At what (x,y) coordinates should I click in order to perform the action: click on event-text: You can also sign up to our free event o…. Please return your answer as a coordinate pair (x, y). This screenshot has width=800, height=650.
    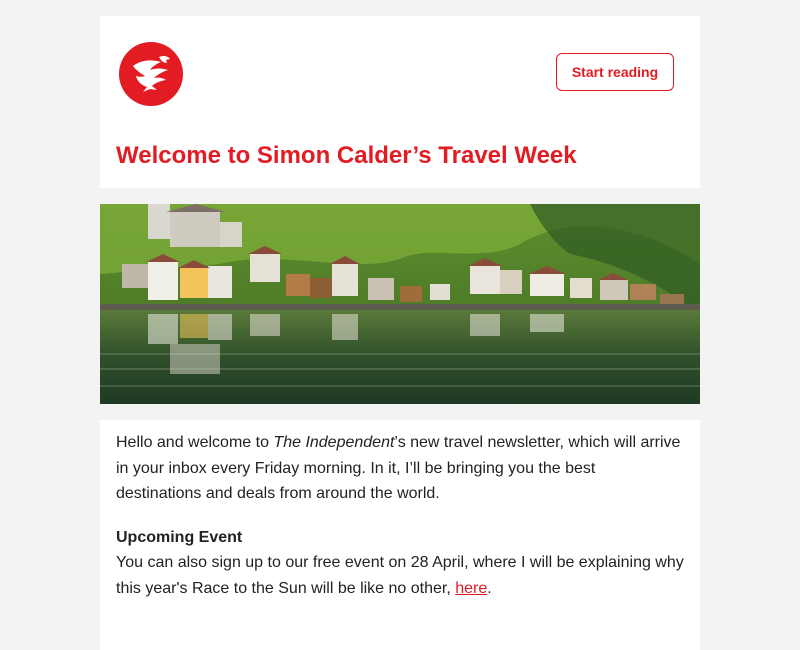
    Looking at the image, I should click on (400, 575).